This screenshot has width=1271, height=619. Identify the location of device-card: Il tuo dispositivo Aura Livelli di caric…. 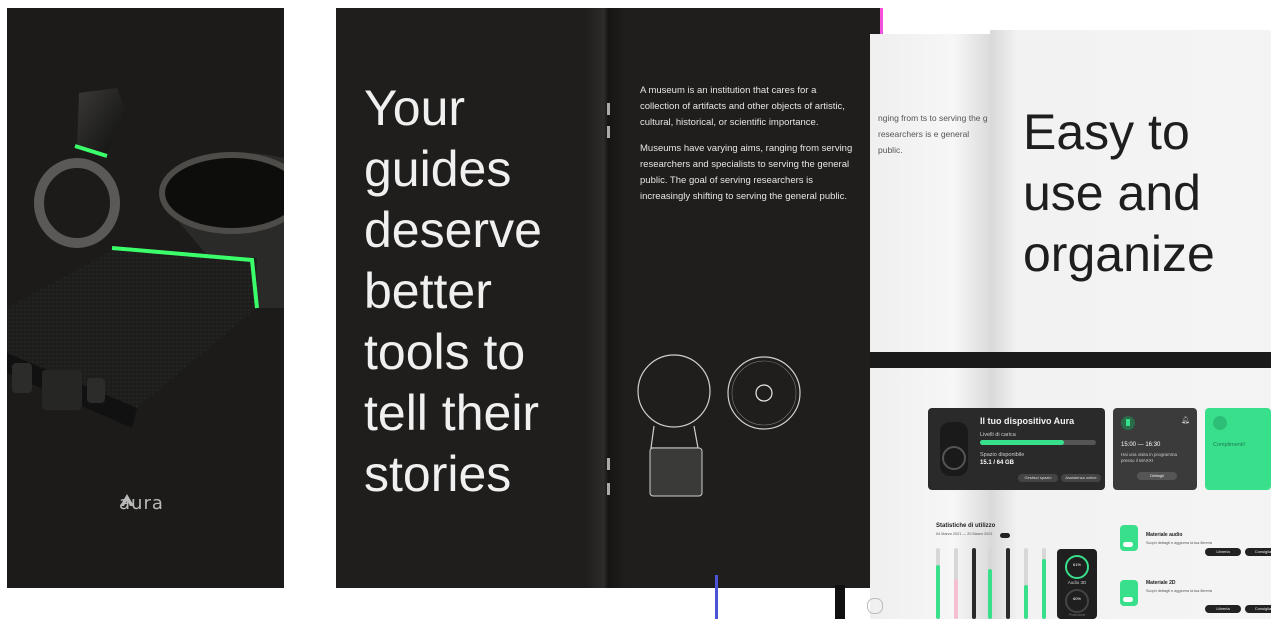
(1016, 449).